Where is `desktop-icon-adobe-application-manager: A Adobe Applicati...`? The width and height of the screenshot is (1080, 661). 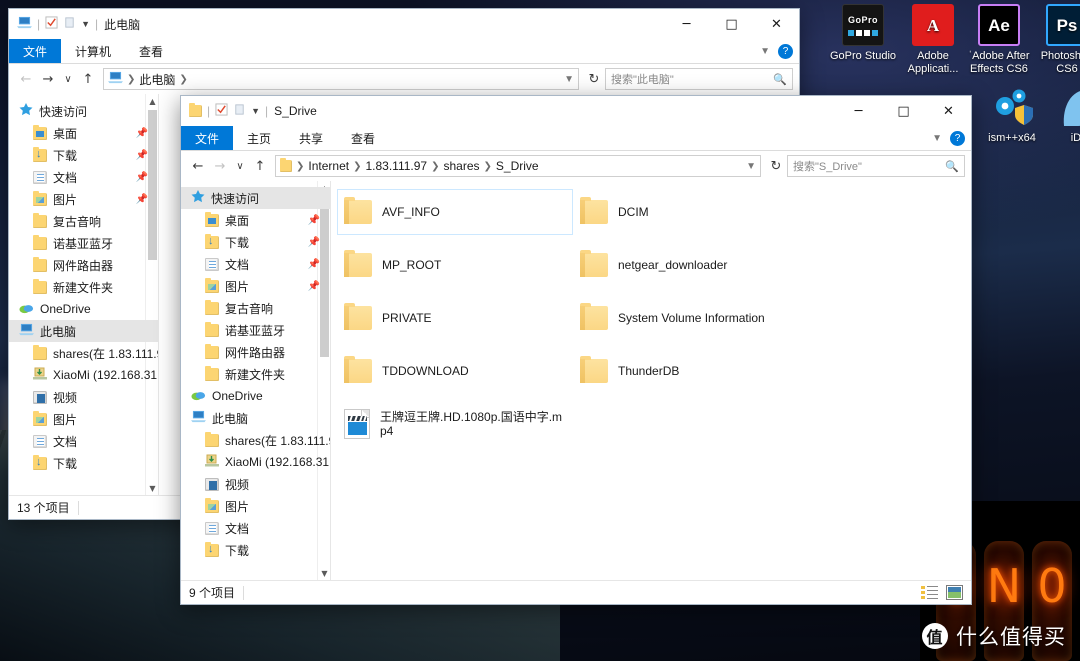 desktop-icon-adobe-application-manager: A Adobe Applicati... is located at coordinates (933, 40).